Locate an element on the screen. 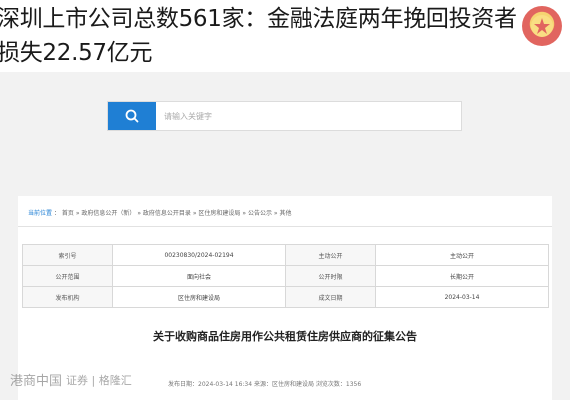  search-bar is located at coordinates (284, 116).